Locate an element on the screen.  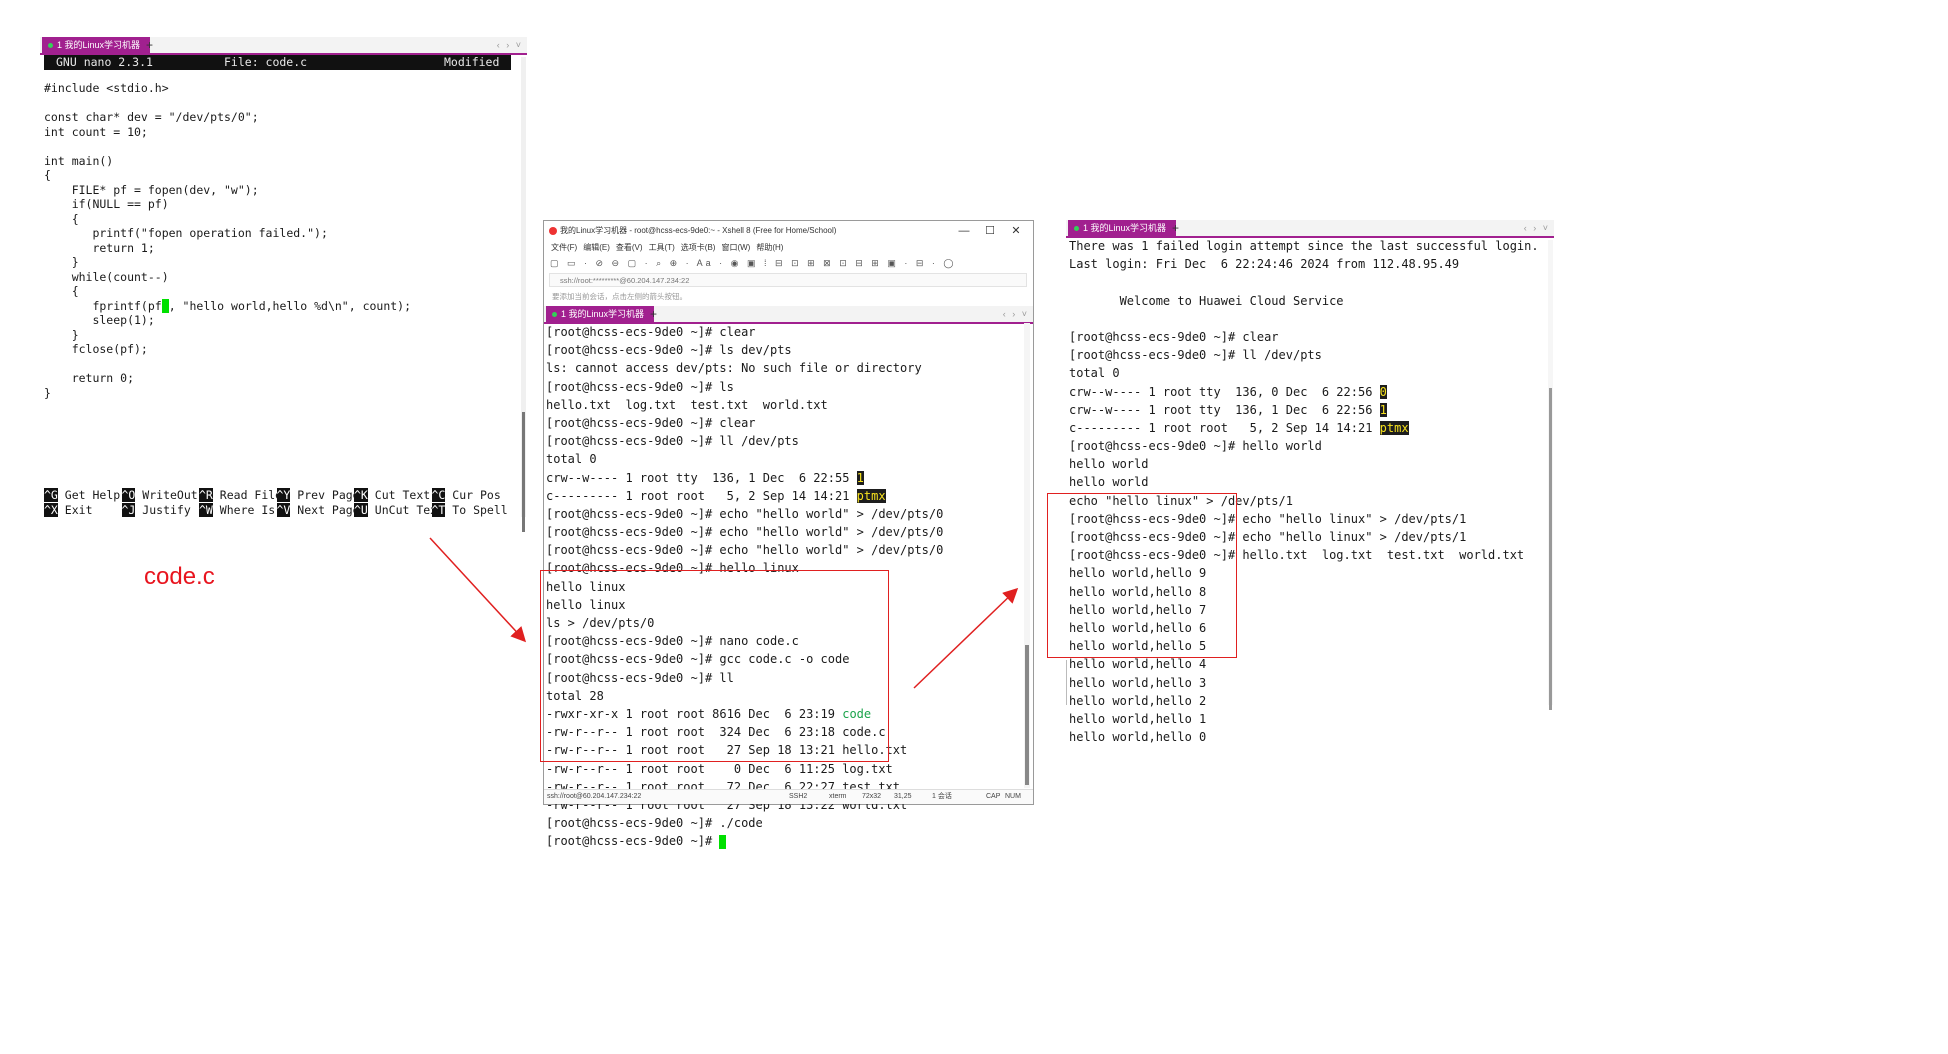
arrow-xshell-to-output is located at coordinates (966, 638).